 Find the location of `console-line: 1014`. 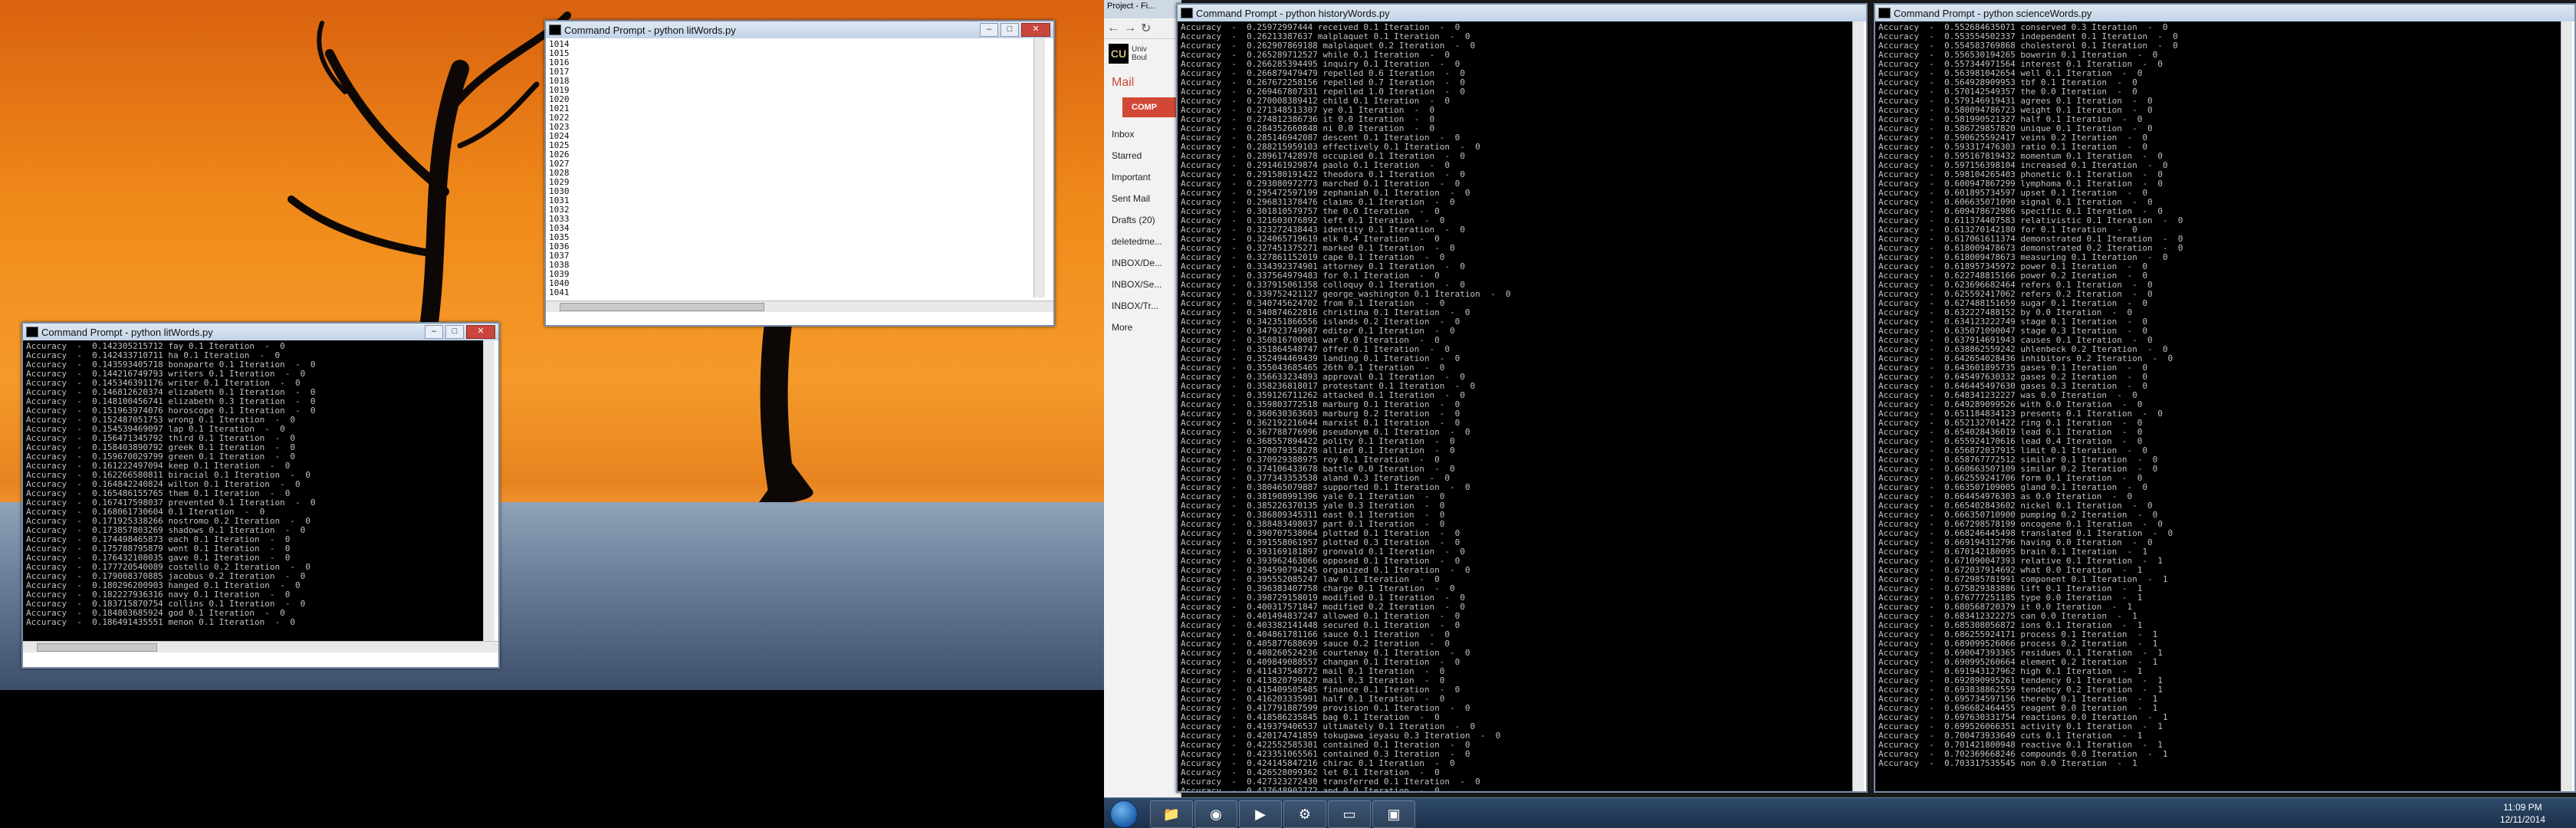

console-line: 1014 is located at coordinates (559, 44).